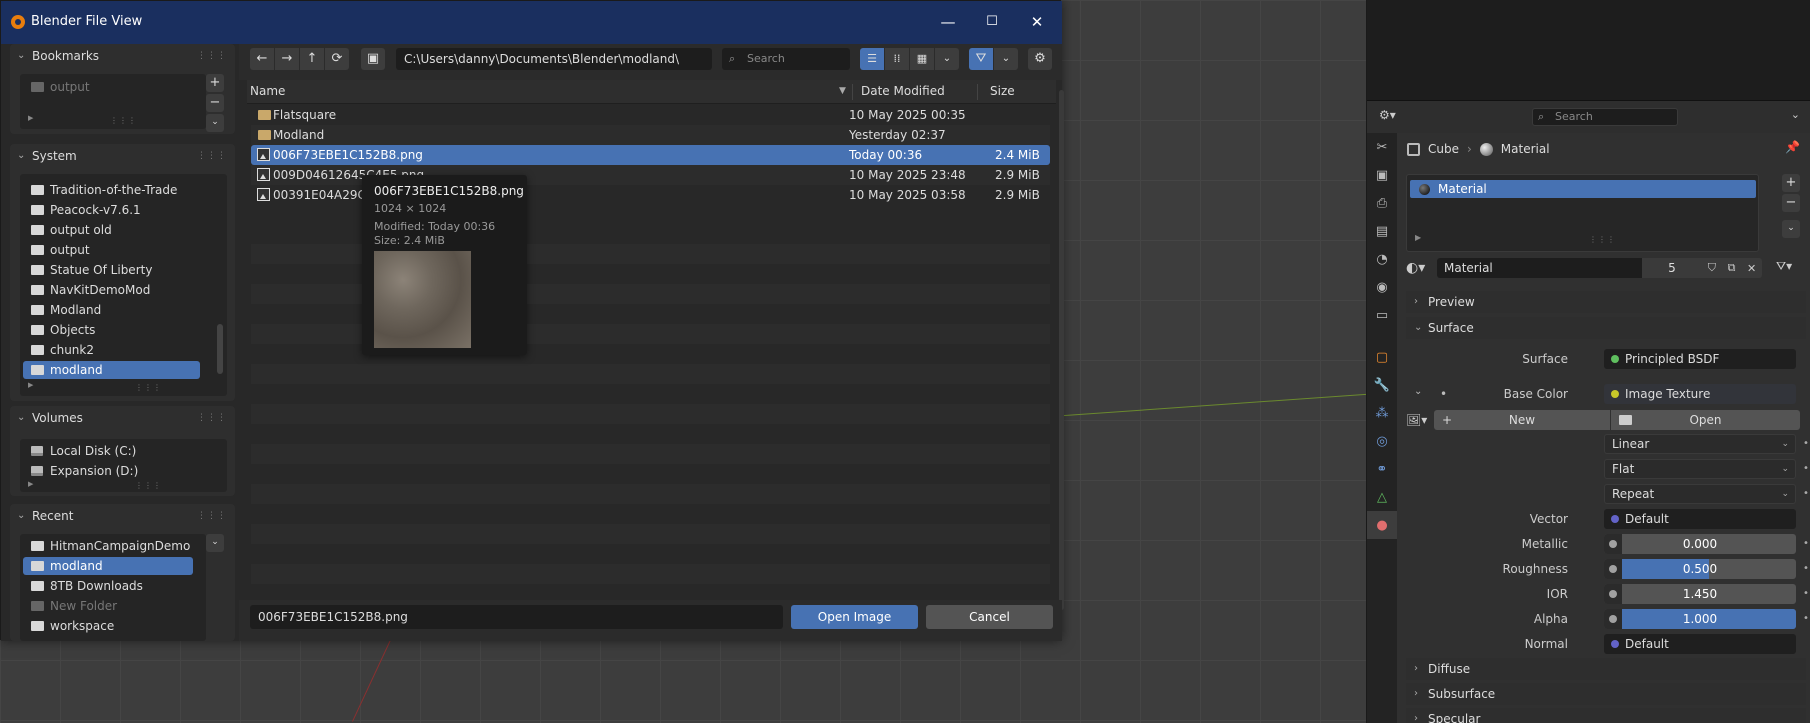 The width and height of the screenshot is (1810, 723). Describe the element at coordinates (1382, 231) in the screenshot. I see `view-layer-tab-icon: ▤` at that location.